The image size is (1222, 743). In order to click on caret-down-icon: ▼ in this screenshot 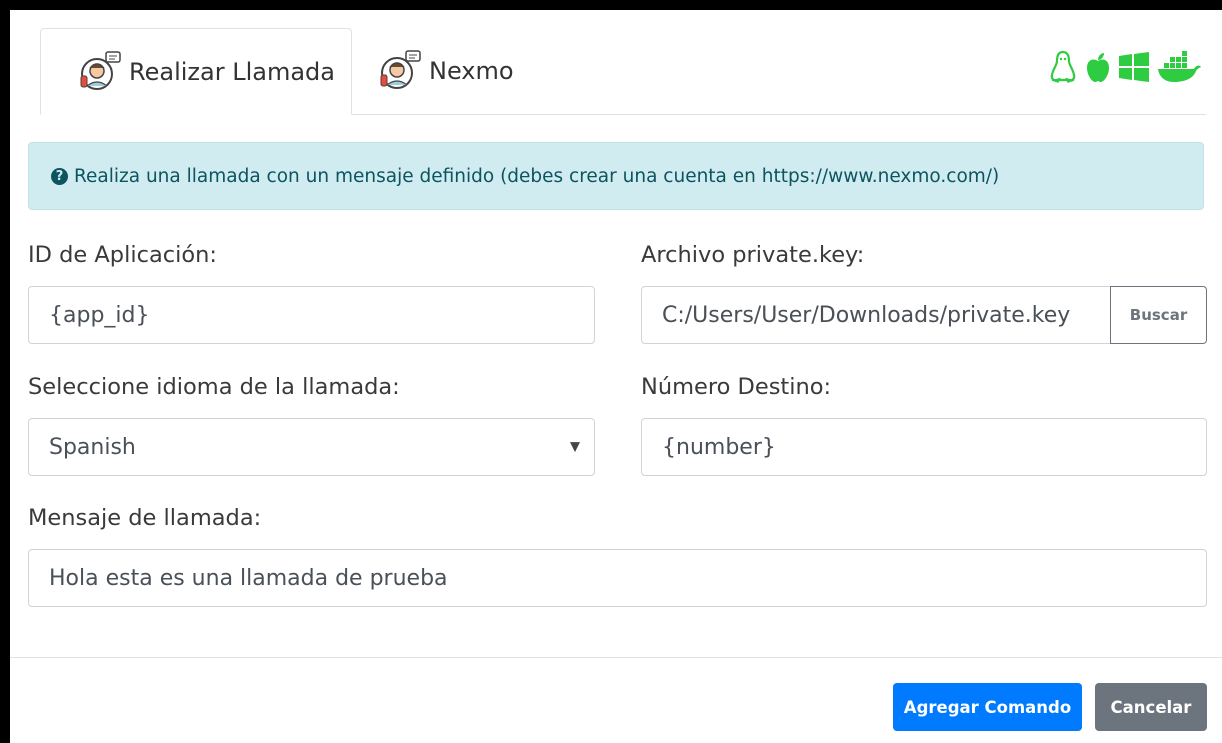, I will do `click(575, 447)`.